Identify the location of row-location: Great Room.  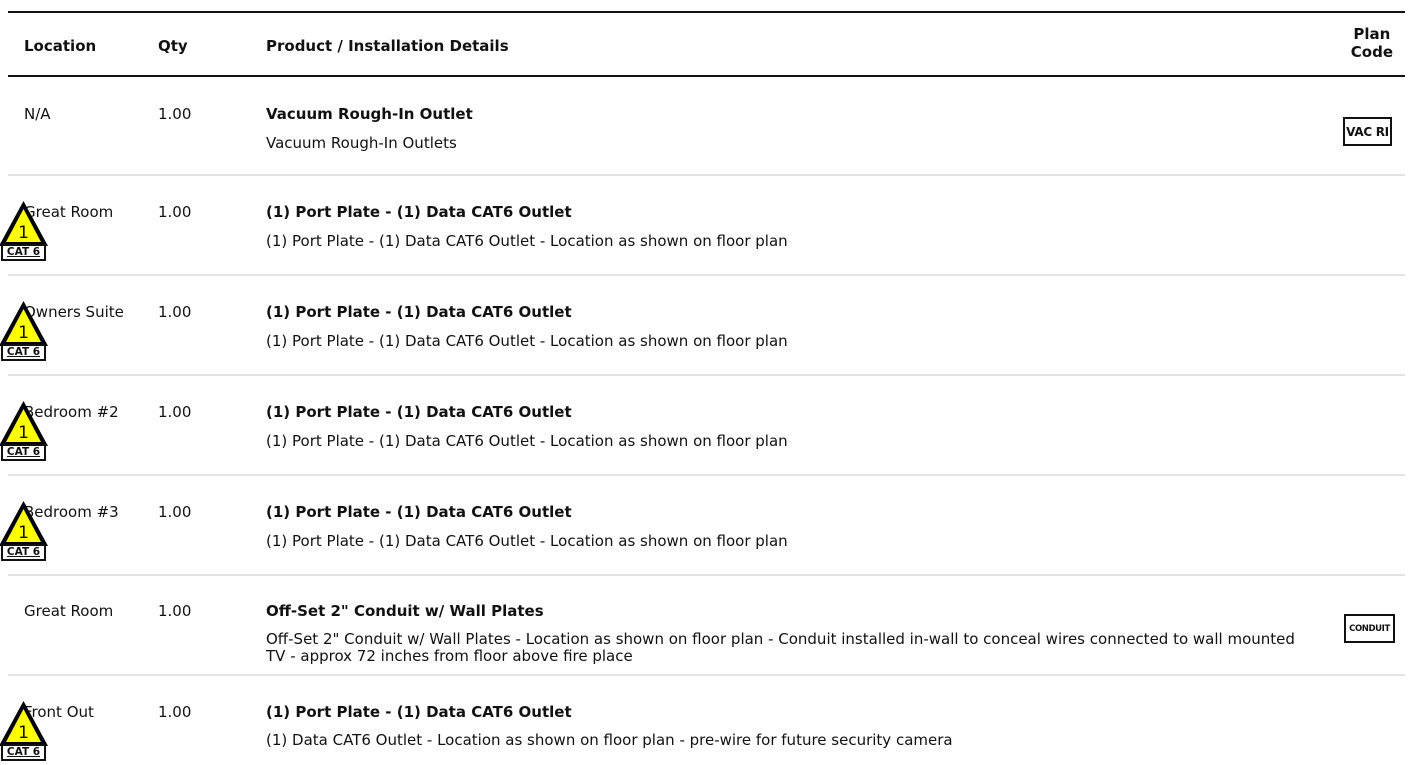
(69, 611).